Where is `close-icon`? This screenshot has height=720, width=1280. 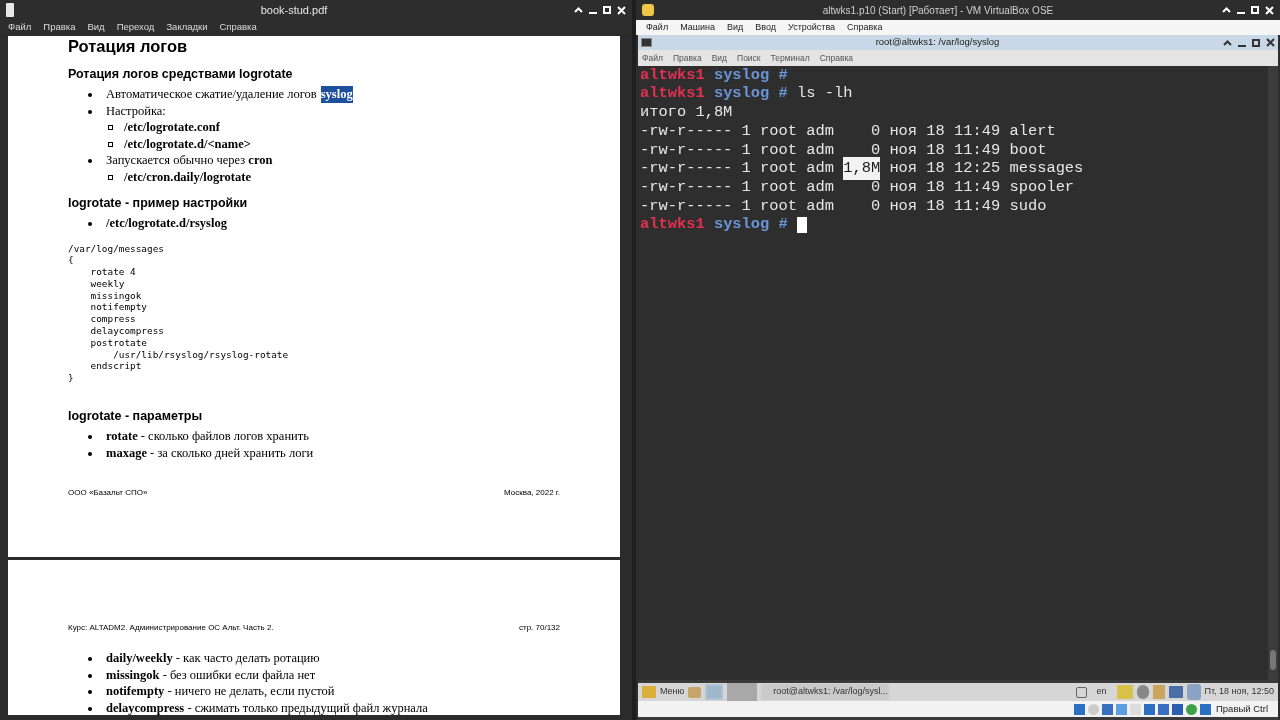
close-icon is located at coordinates (1270, 42).